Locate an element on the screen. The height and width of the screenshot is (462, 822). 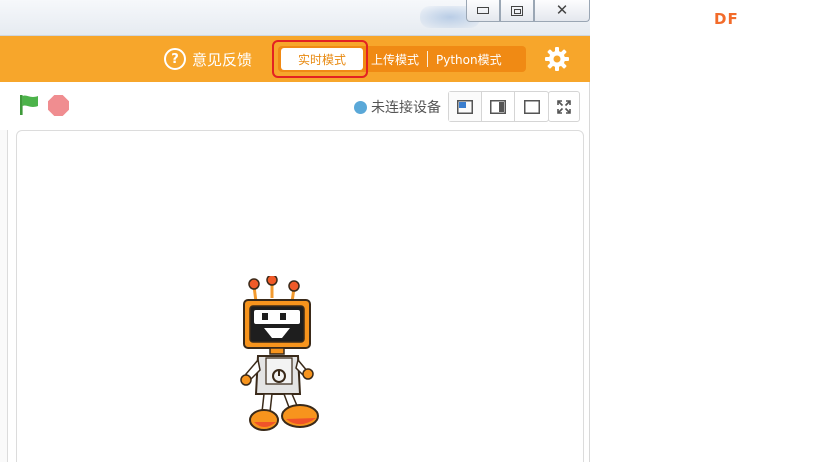
maximize-button is located at coordinates (517, 11).